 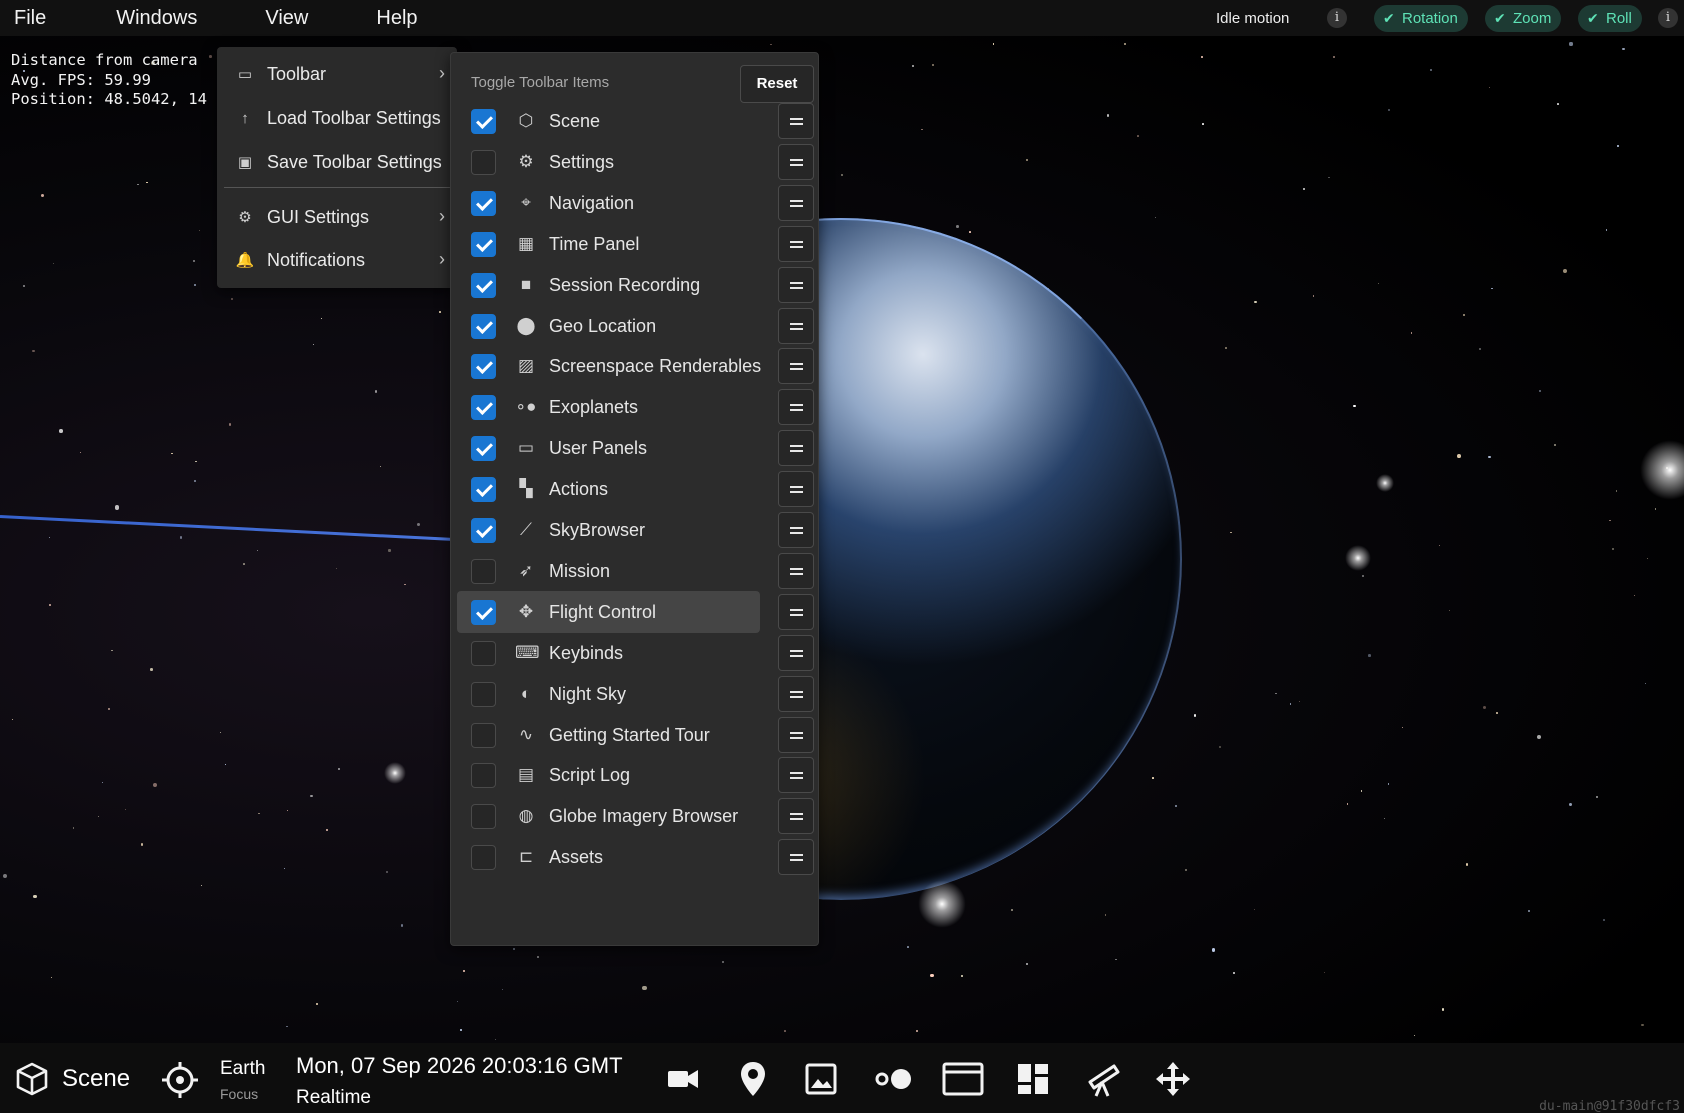 I want to click on map-pin-icon, so click(x=753, y=1079).